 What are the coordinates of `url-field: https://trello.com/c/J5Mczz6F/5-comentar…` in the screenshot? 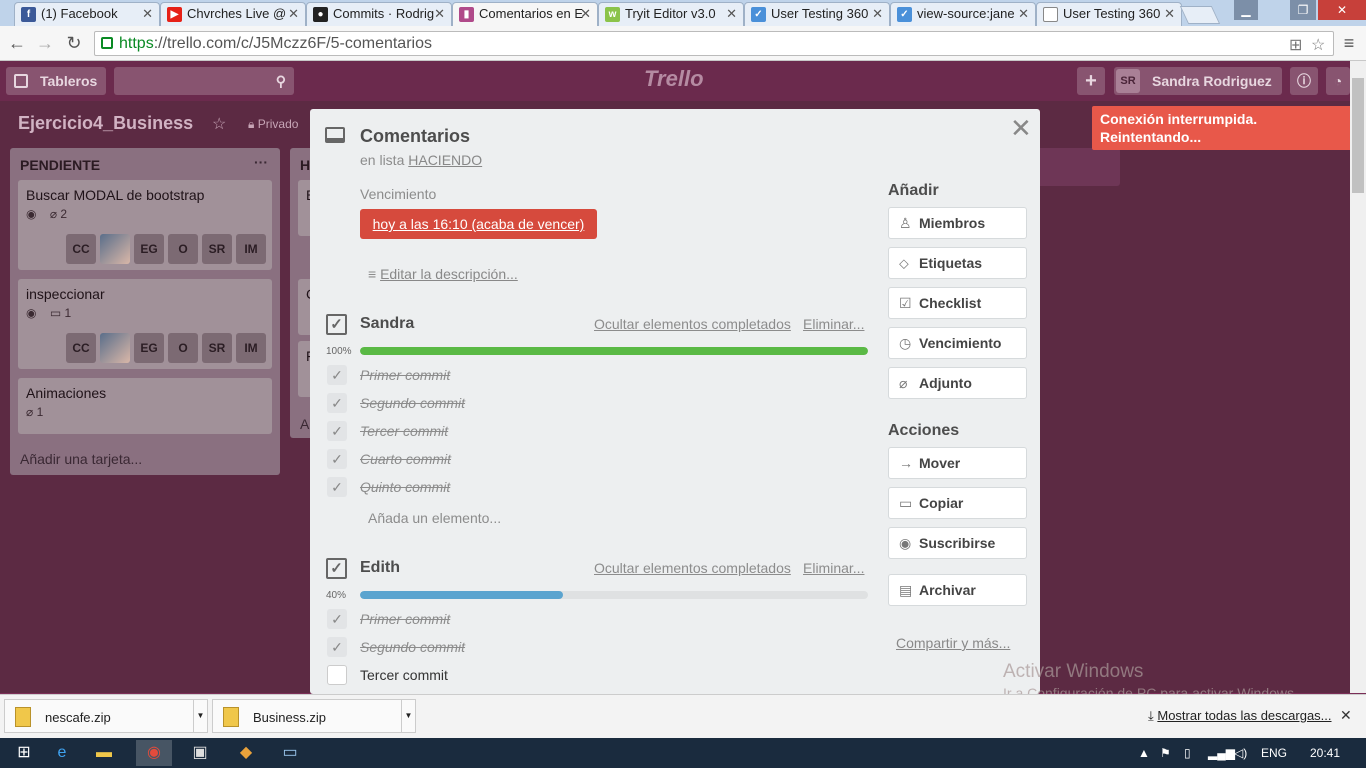 It's located at (714, 43).